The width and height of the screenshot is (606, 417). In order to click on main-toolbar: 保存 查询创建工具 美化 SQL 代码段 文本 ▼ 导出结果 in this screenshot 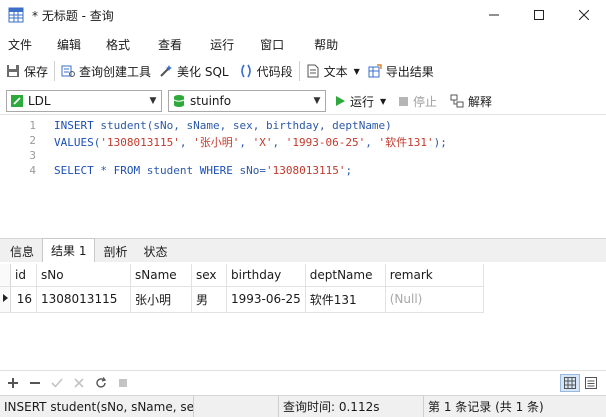, I will do `click(303, 71)`.